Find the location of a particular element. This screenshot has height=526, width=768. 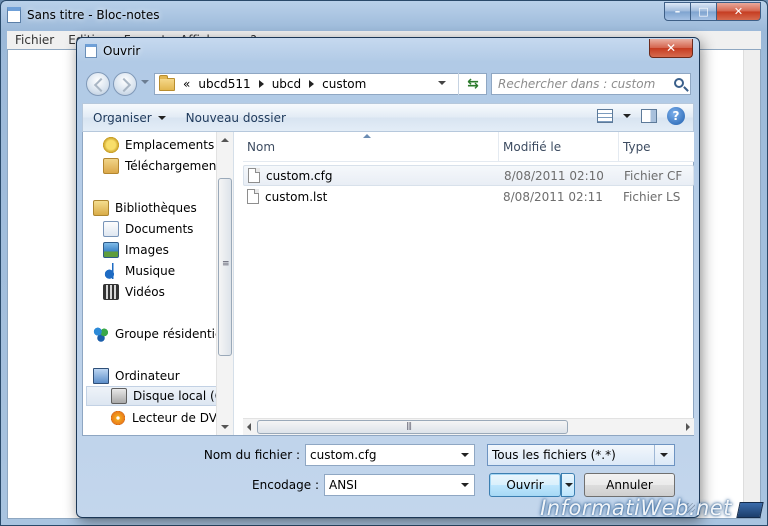

organize-button: Organiser is located at coordinates (129, 118).